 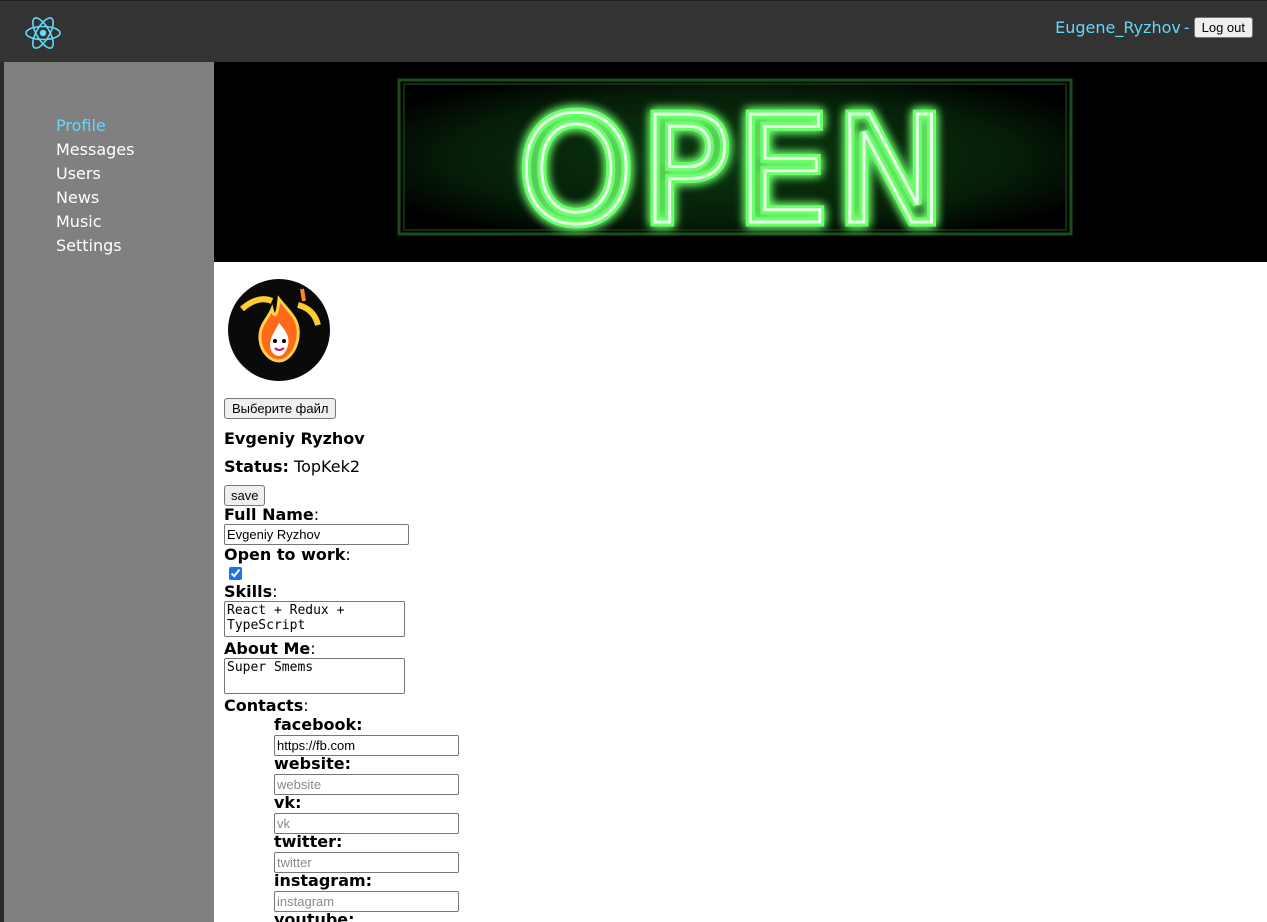 What do you see at coordinates (256, 466) in the screenshot?
I see `status-label: Status:` at bounding box center [256, 466].